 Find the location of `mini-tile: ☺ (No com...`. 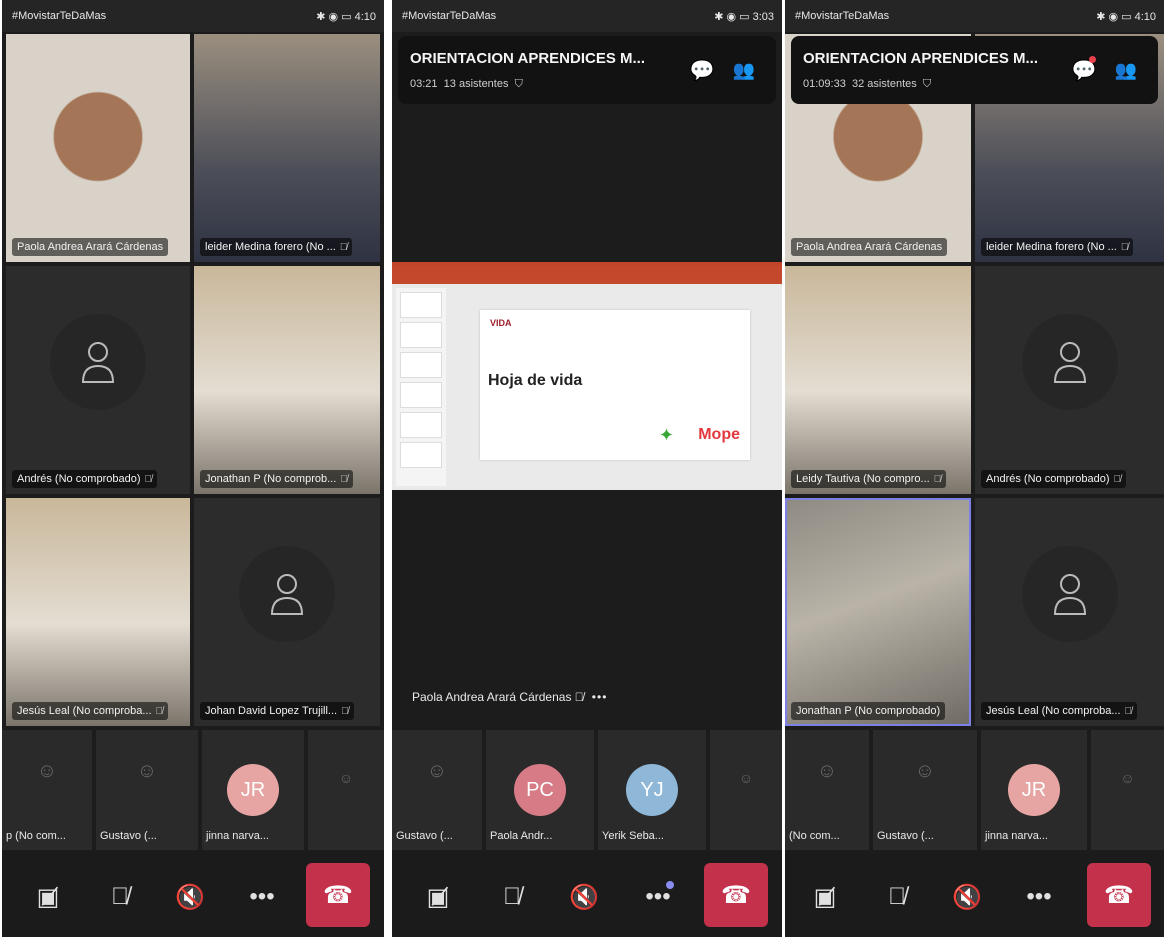

mini-tile: ☺ (No com... is located at coordinates (827, 790).